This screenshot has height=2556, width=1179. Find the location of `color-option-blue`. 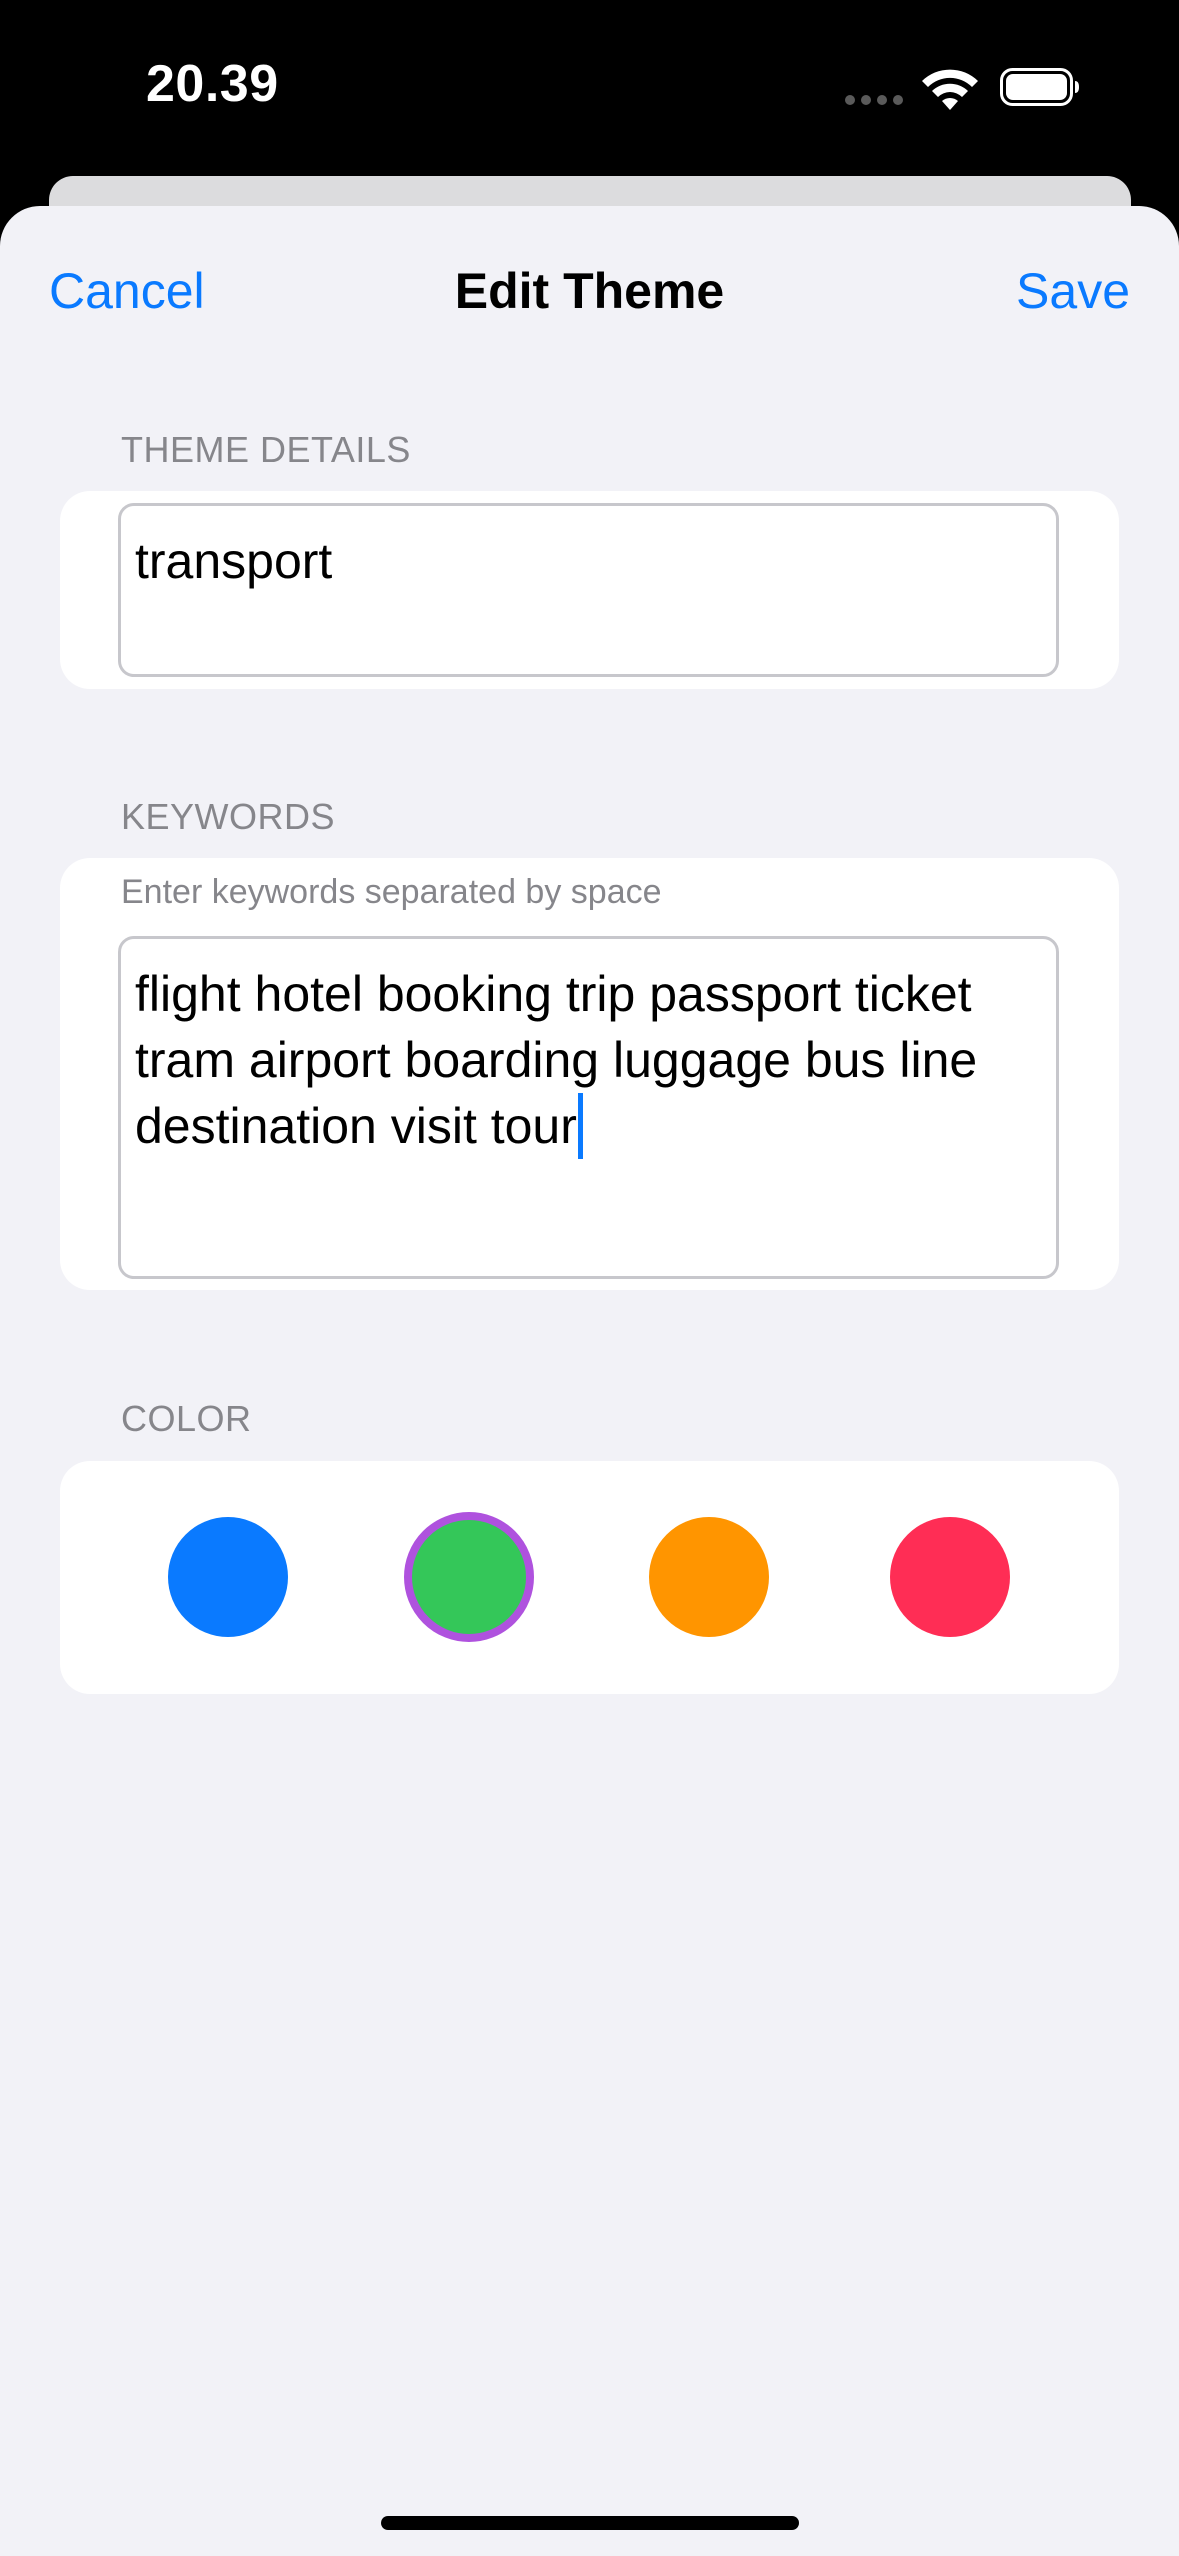

color-option-blue is located at coordinates (228, 1577).